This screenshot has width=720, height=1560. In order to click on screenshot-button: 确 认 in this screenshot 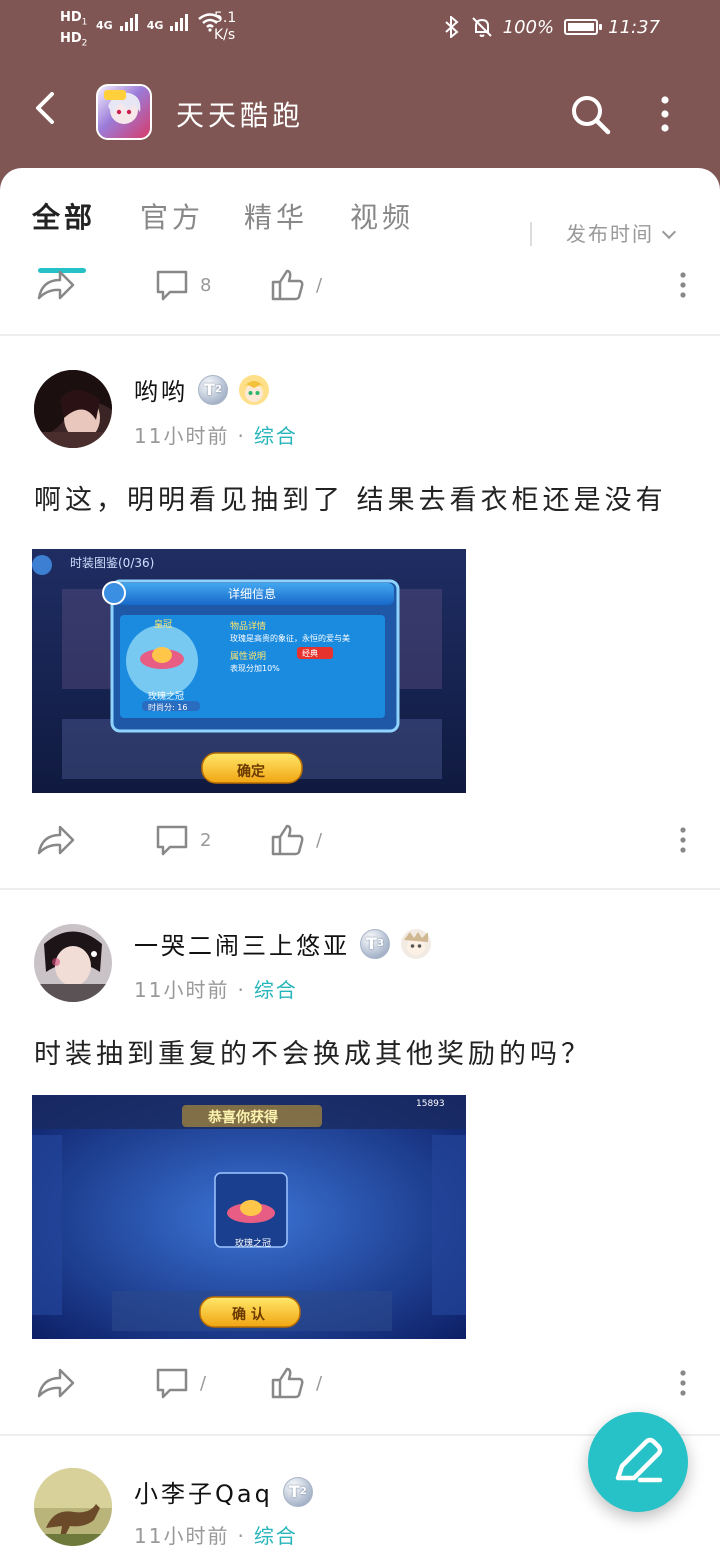, I will do `click(248, 1315)`.